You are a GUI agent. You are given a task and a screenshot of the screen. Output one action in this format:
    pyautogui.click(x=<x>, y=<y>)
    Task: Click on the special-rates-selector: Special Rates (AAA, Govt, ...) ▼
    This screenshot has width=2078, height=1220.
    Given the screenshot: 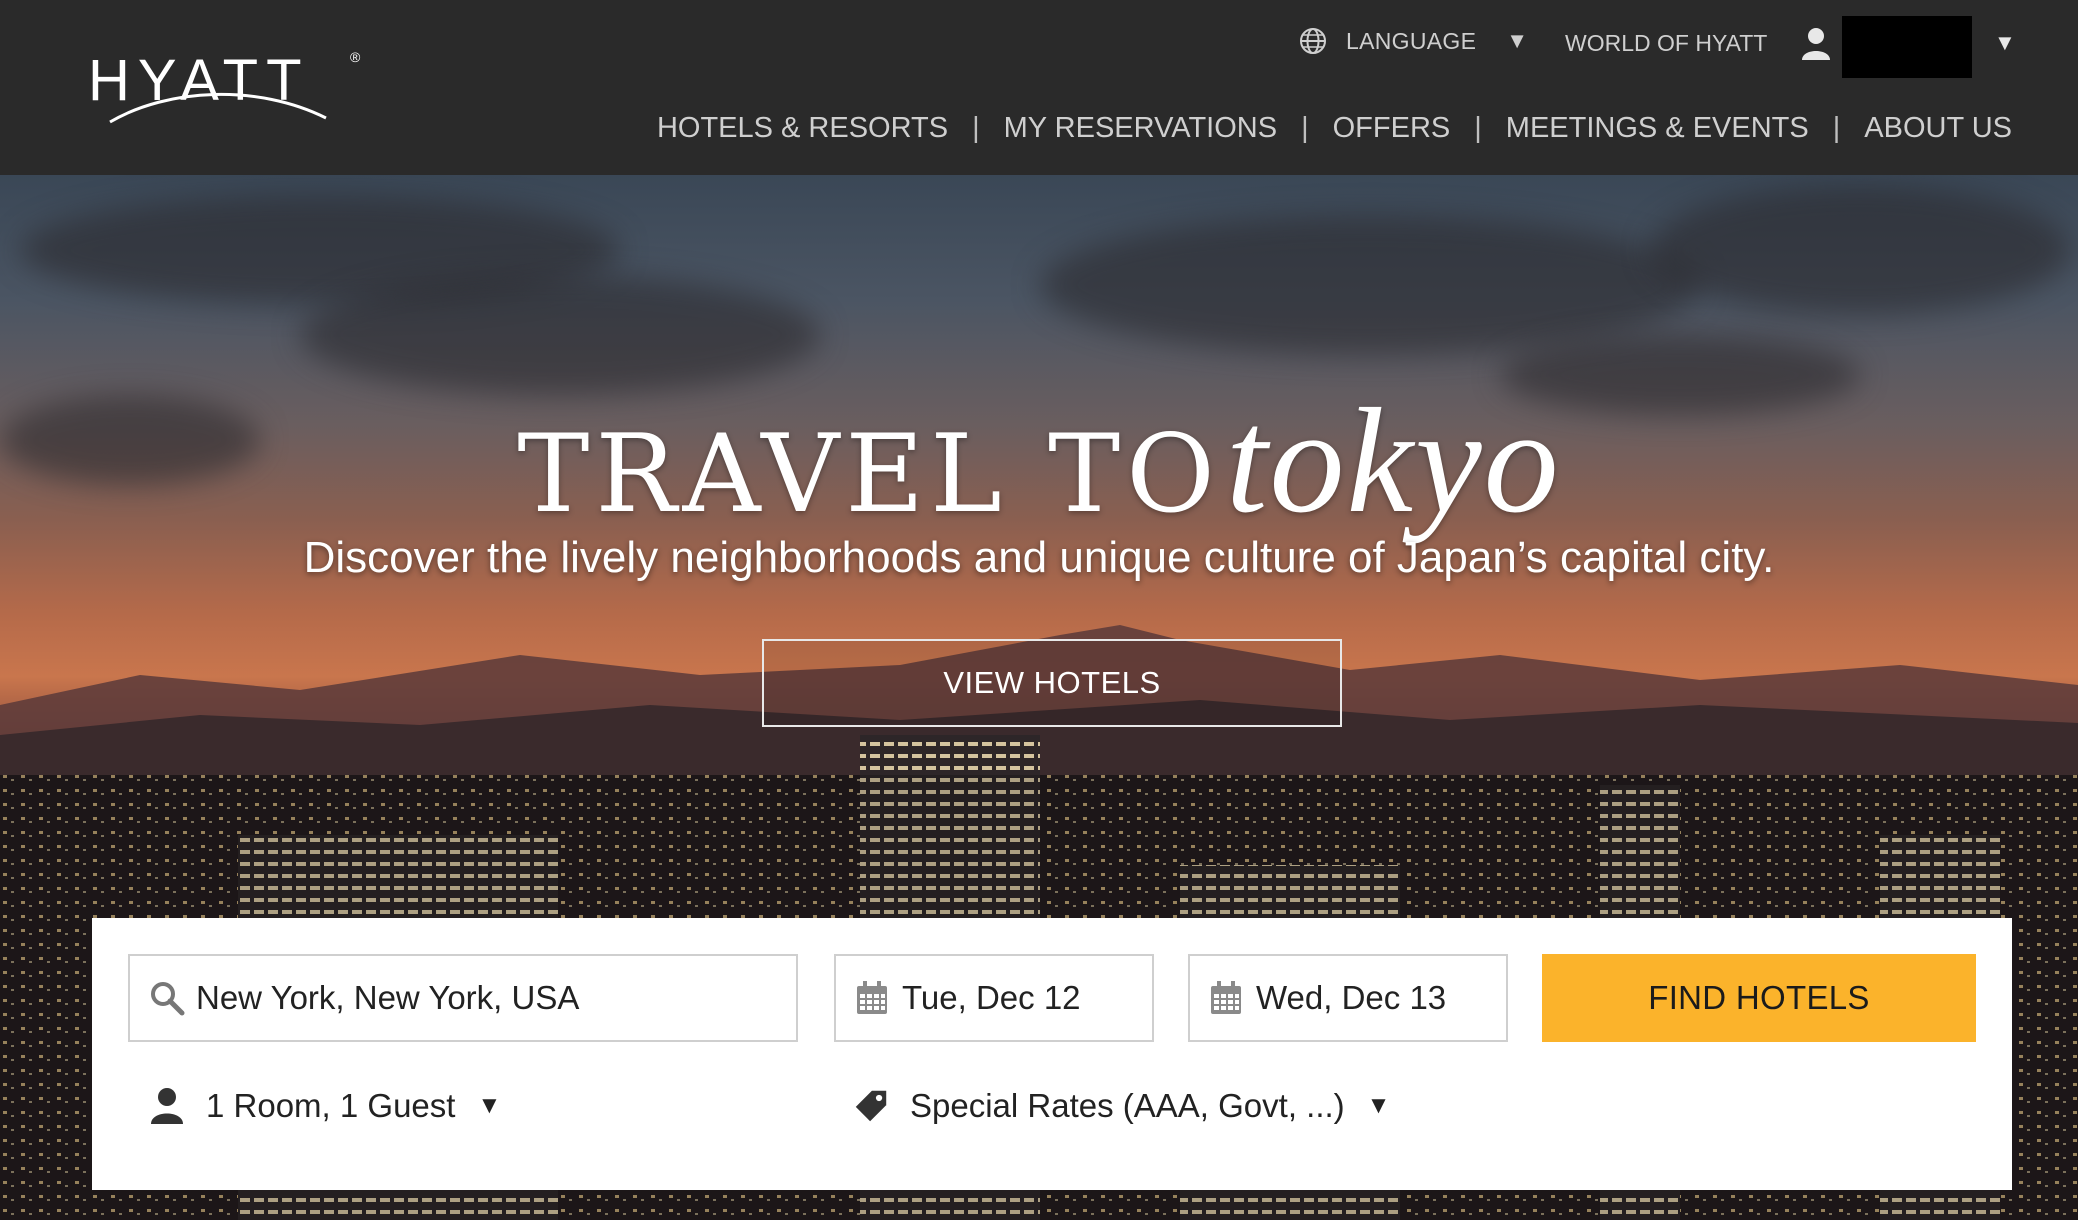 What is the action you would take?
    pyautogui.click(x=1122, y=1106)
    